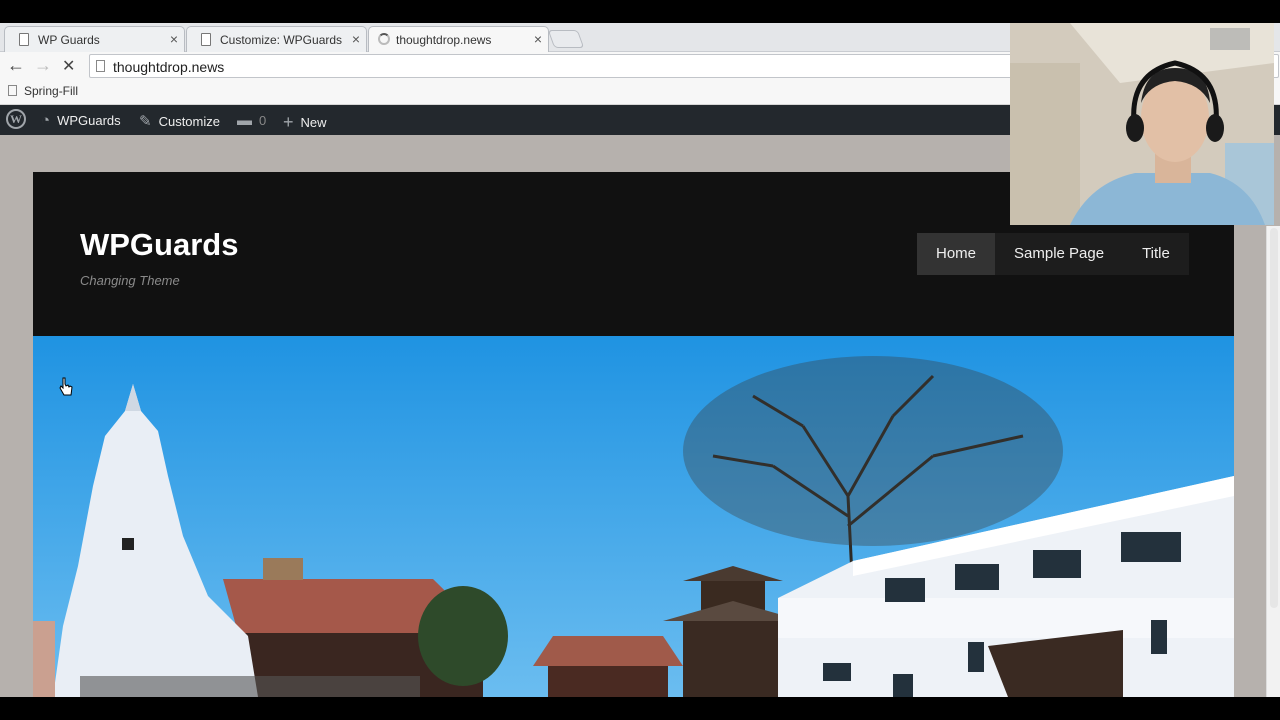  What do you see at coordinates (566, 39) in the screenshot?
I see `new-tab-button` at bounding box center [566, 39].